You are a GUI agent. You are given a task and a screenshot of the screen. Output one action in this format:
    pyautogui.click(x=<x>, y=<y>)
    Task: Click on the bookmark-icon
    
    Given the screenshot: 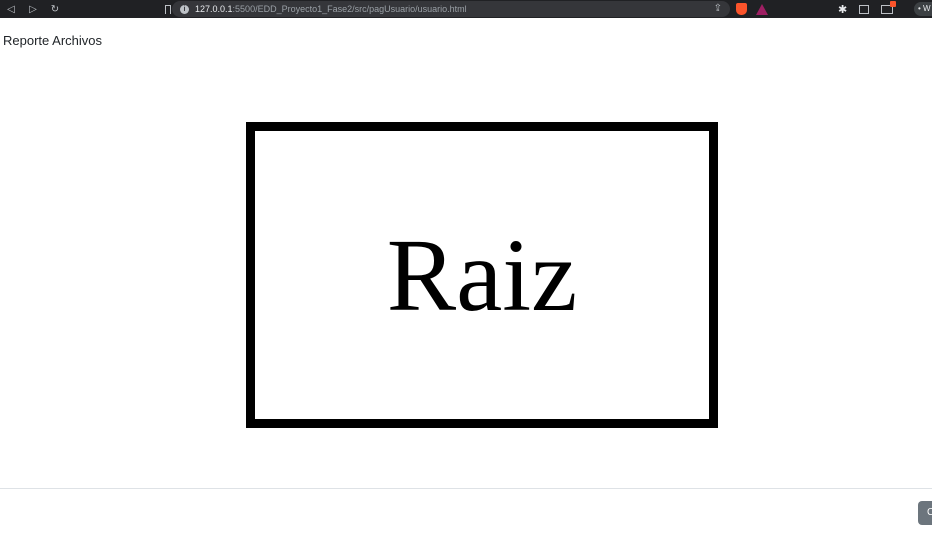 What is the action you would take?
    pyautogui.click(x=168, y=9)
    